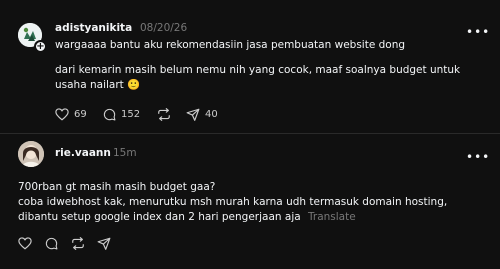 This screenshot has height=269, width=500. I want to click on reply-button: 152, so click(121, 114).